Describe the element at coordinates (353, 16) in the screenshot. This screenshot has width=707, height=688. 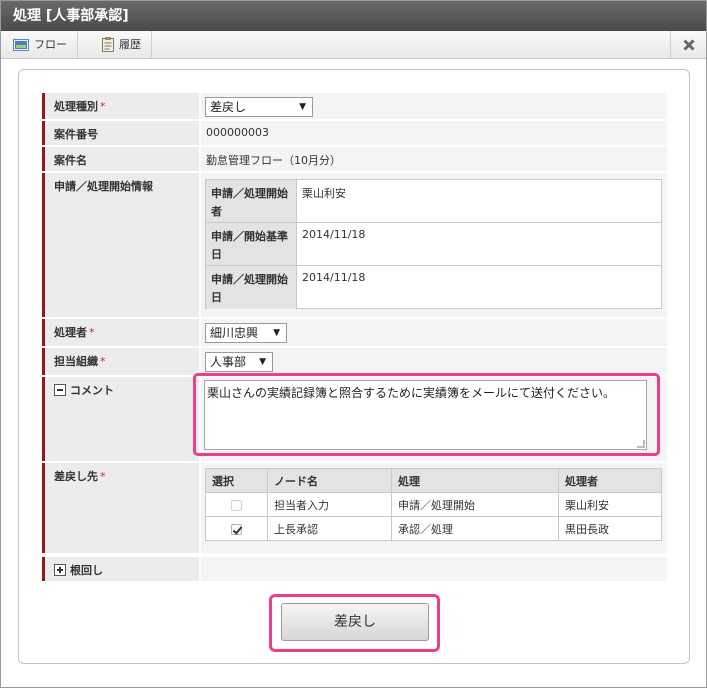
I see `window-title: 処理 [人事部承認]` at that location.